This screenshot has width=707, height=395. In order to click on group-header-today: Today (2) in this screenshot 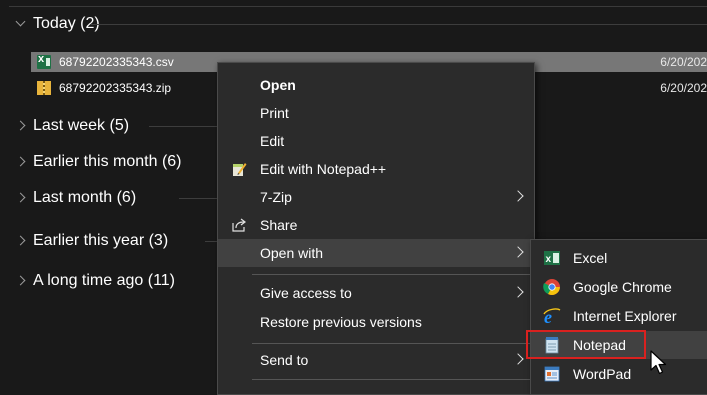, I will do `click(54, 24)`.